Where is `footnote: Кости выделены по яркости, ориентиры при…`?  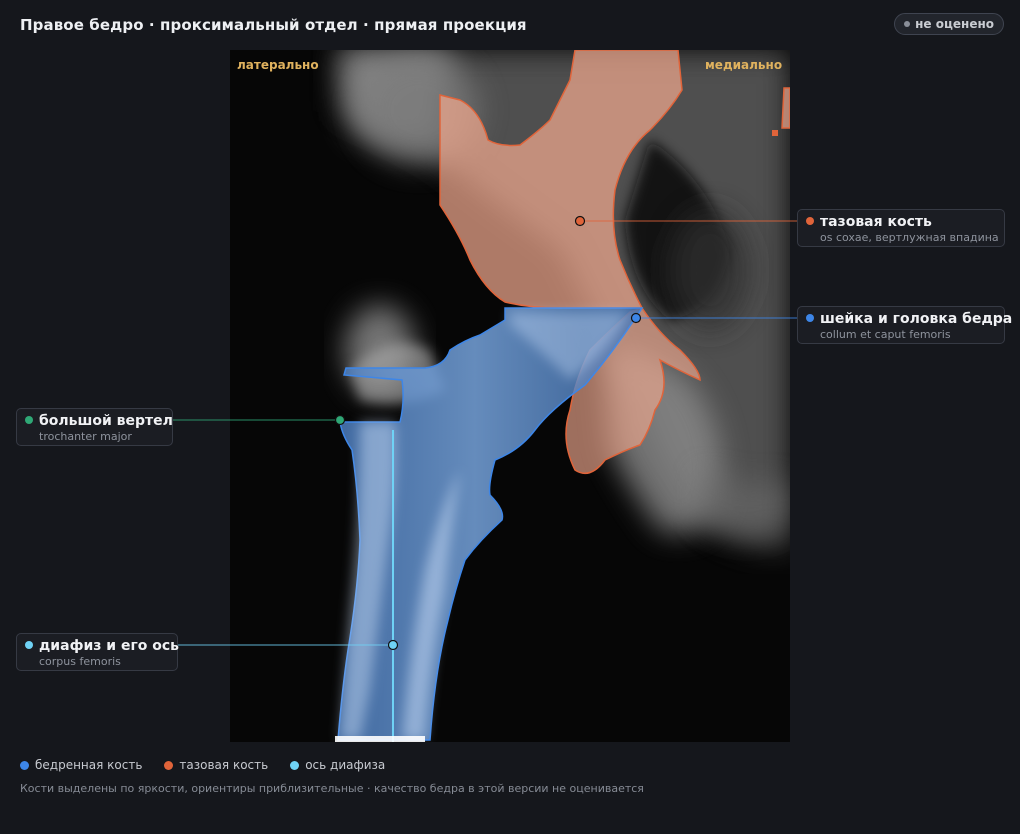
footnote: Кости выделены по яркости, ориентиры при… is located at coordinates (332, 788).